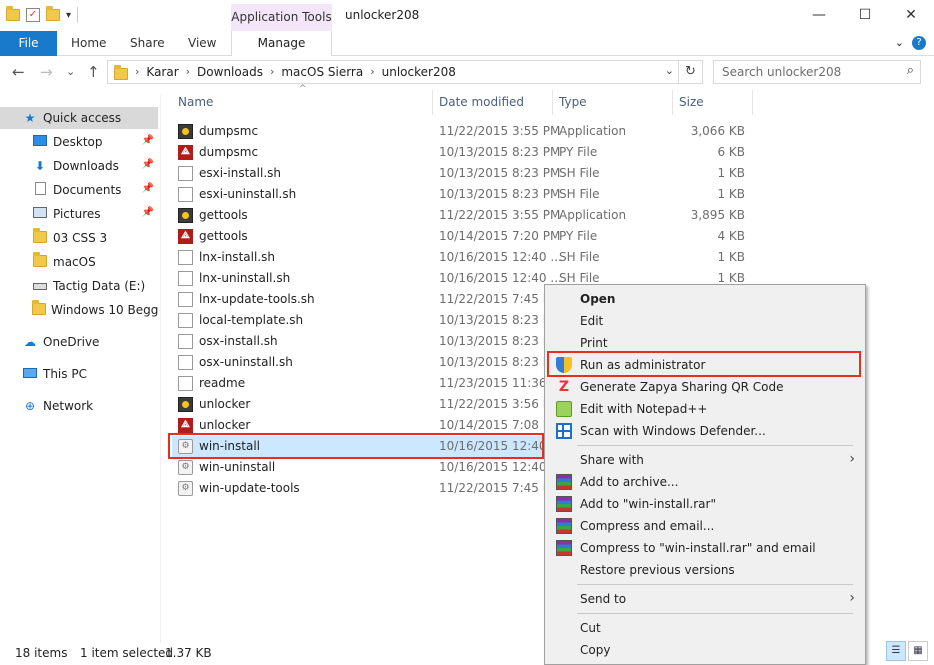 This screenshot has width=934, height=665. What do you see at coordinates (705, 299) in the screenshot?
I see `menu-item-open: Open` at bounding box center [705, 299].